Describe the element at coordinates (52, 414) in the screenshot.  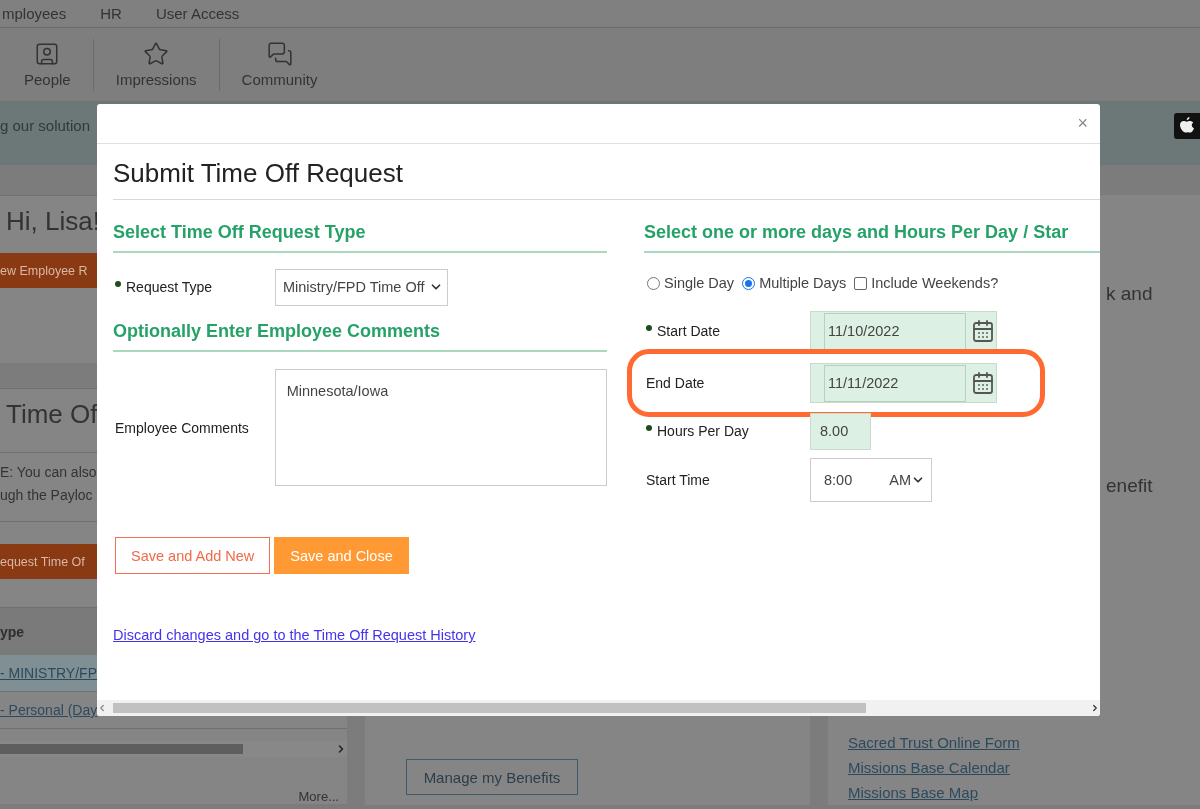
I see `section-title: Time Of` at that location.